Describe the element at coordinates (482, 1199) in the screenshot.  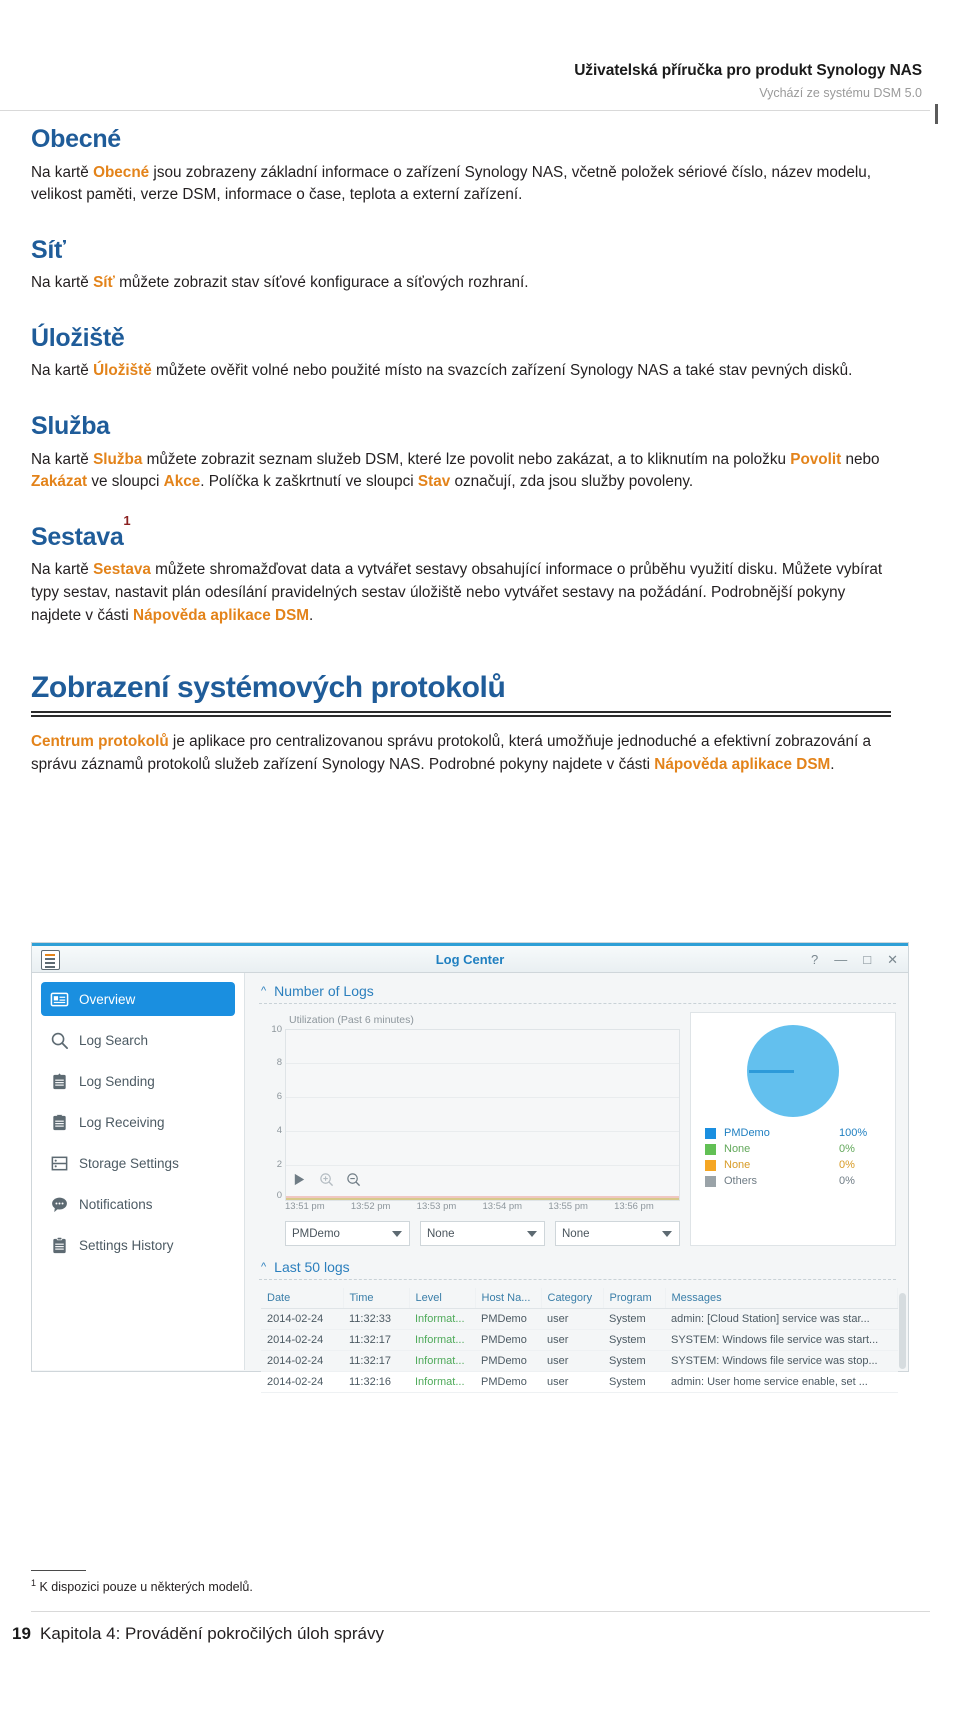
I see `chart-baseline` at that location.